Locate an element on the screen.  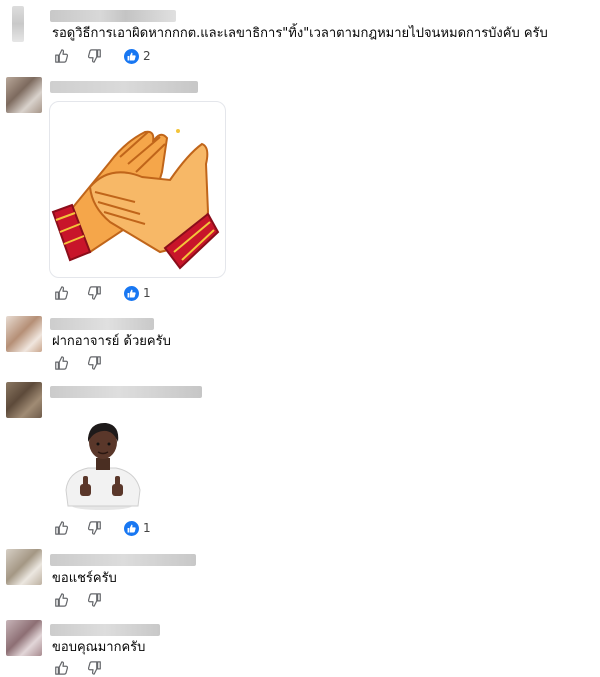
thumbs-up-person-icon is located at coordinates (103, 466).